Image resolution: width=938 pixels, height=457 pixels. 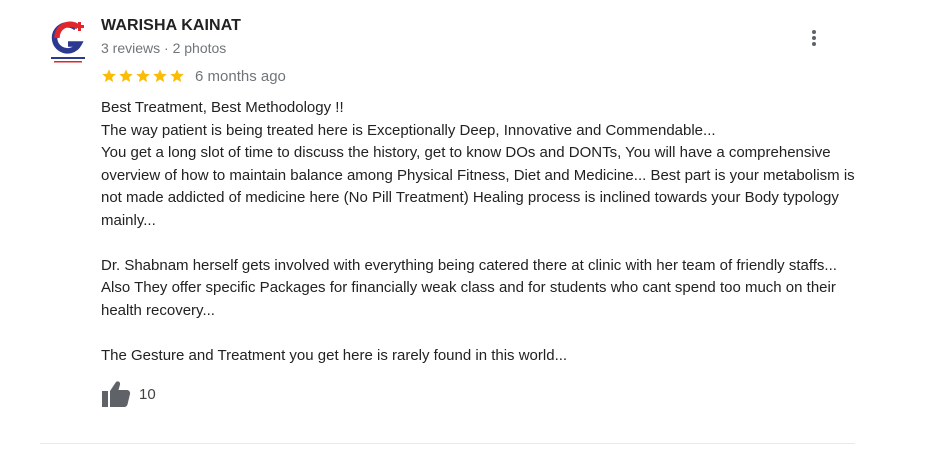 I want to click on author-avatar, so click(x=69, y=42).